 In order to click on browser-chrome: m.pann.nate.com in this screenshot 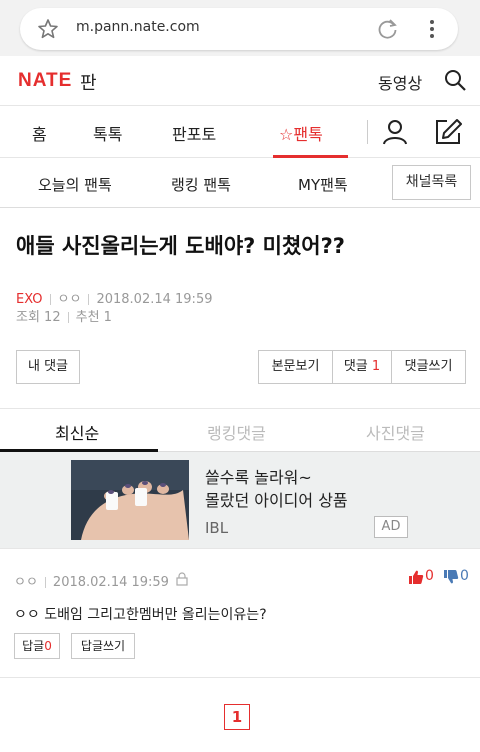, I will do `click(240, 28)`.